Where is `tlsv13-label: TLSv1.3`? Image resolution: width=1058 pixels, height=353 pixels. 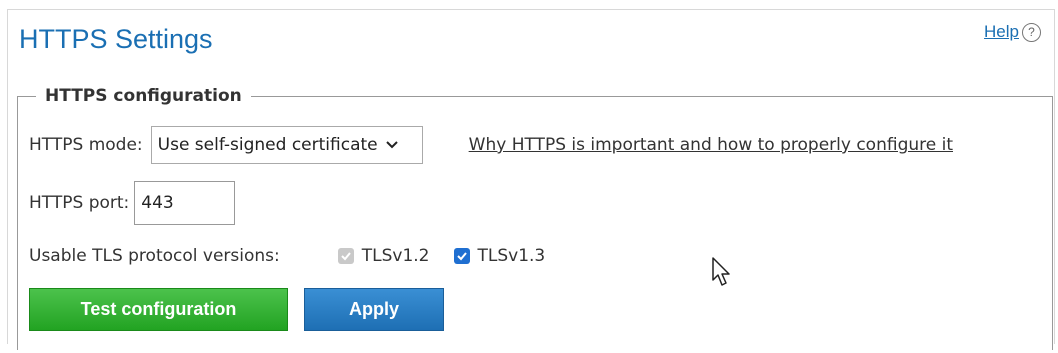
tlsv13-label: TLSv1.3 is located at coordinates (512, 256).